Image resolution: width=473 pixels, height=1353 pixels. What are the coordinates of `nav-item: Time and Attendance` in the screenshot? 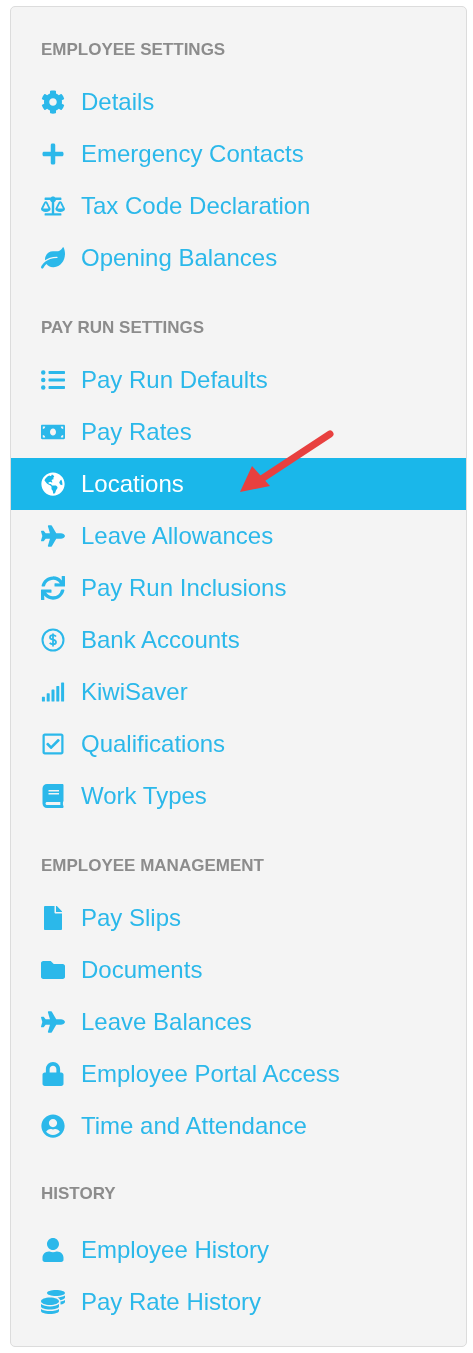 It's located at (238, 1126).